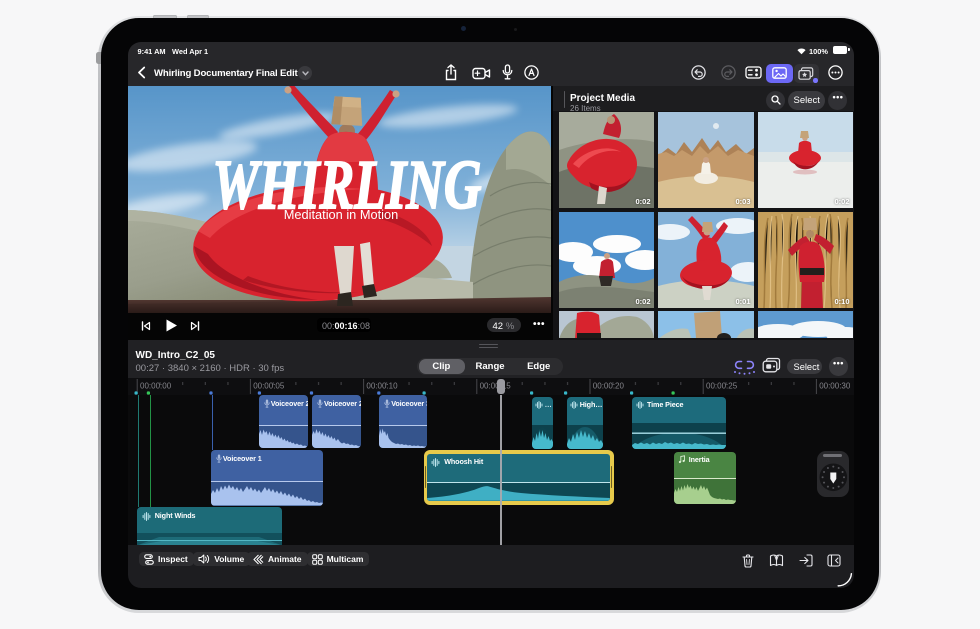 The width and height of the screenshot is (980, 629). I want to click on svg-text: 00:00:25, so click(722, 386).